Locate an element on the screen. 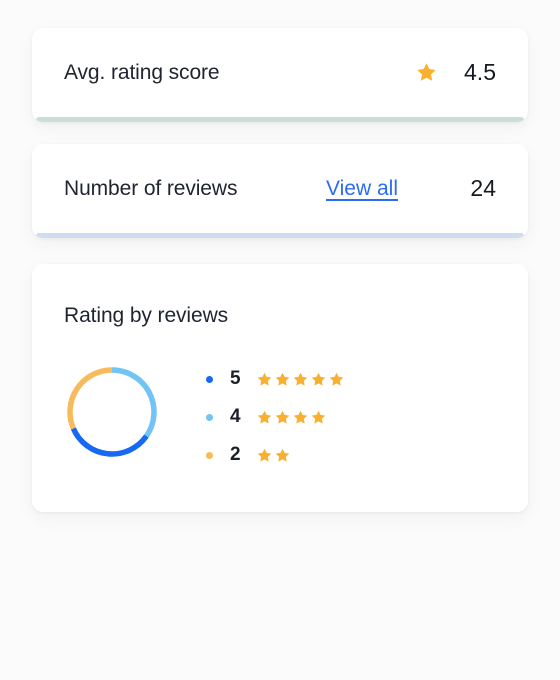 The height and width of the screenshot is (680, 560). number-of-reviews-accent-bar is located at coordinates (280, 235).